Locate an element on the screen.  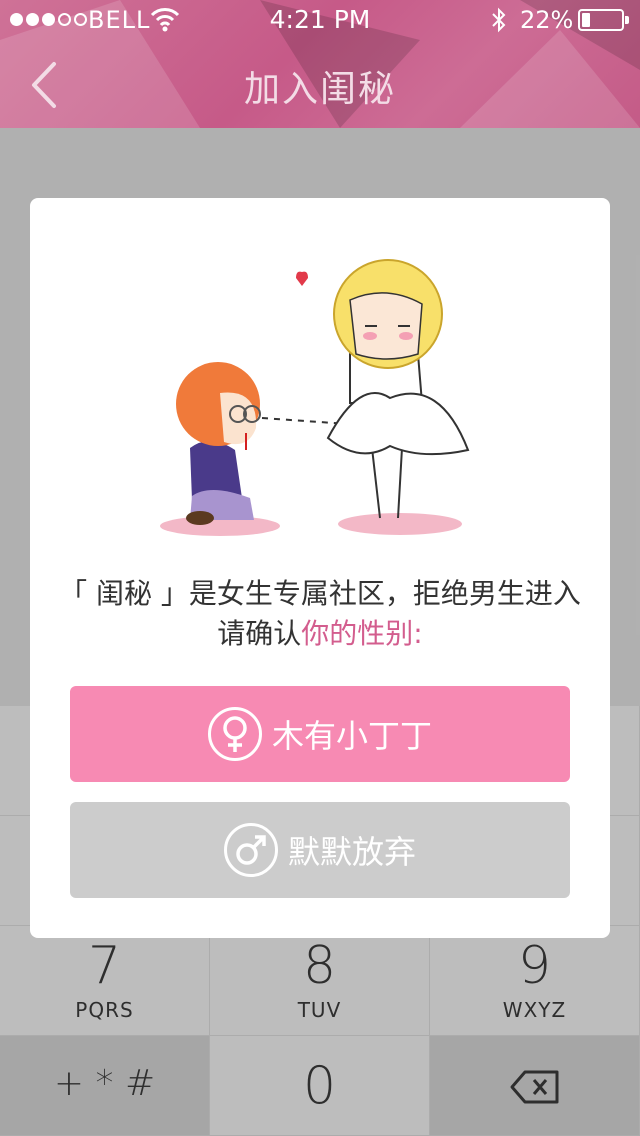
male-button-label: 默默放弃 is located at coordinates (351, 852).